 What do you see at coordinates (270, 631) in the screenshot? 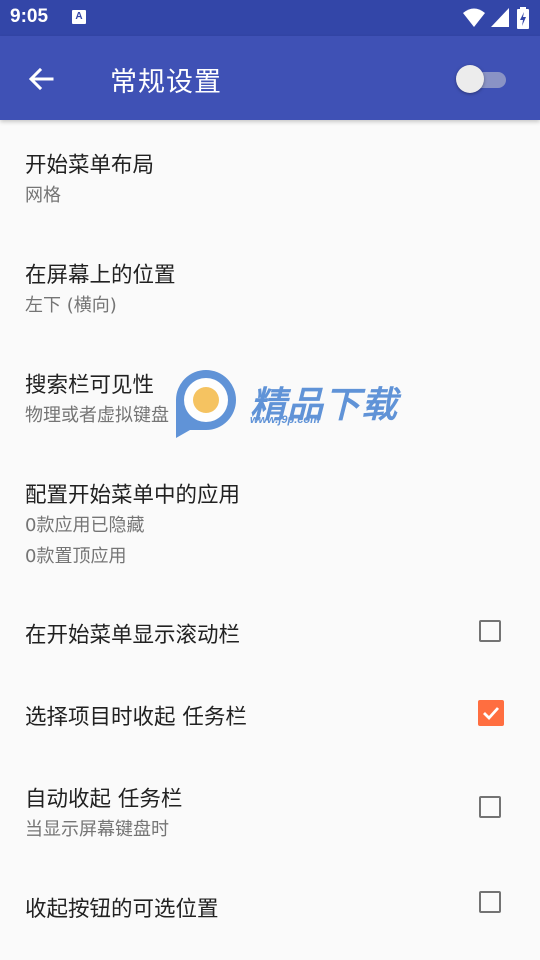
I see `setting-show-scrollbar: 在开始菜单显示滚动栏` at bounding box center [270, 631].